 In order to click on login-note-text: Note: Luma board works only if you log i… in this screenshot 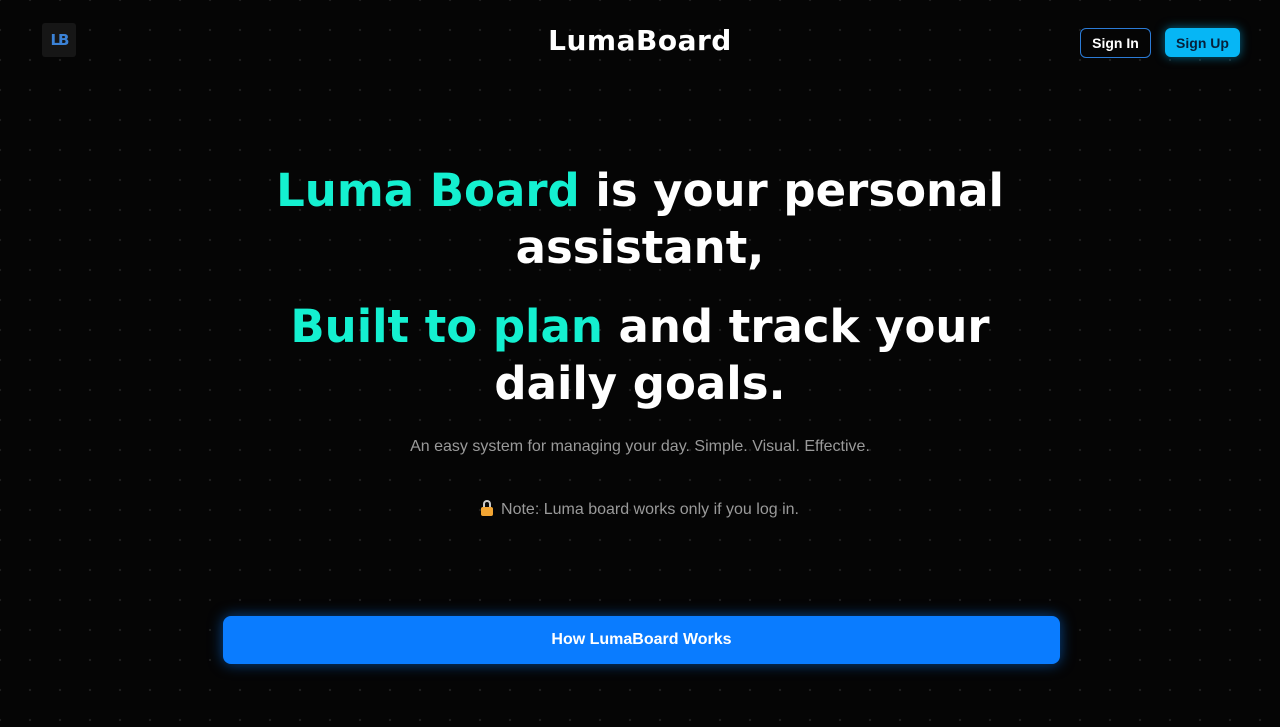, I will do `click(650, 509)`.